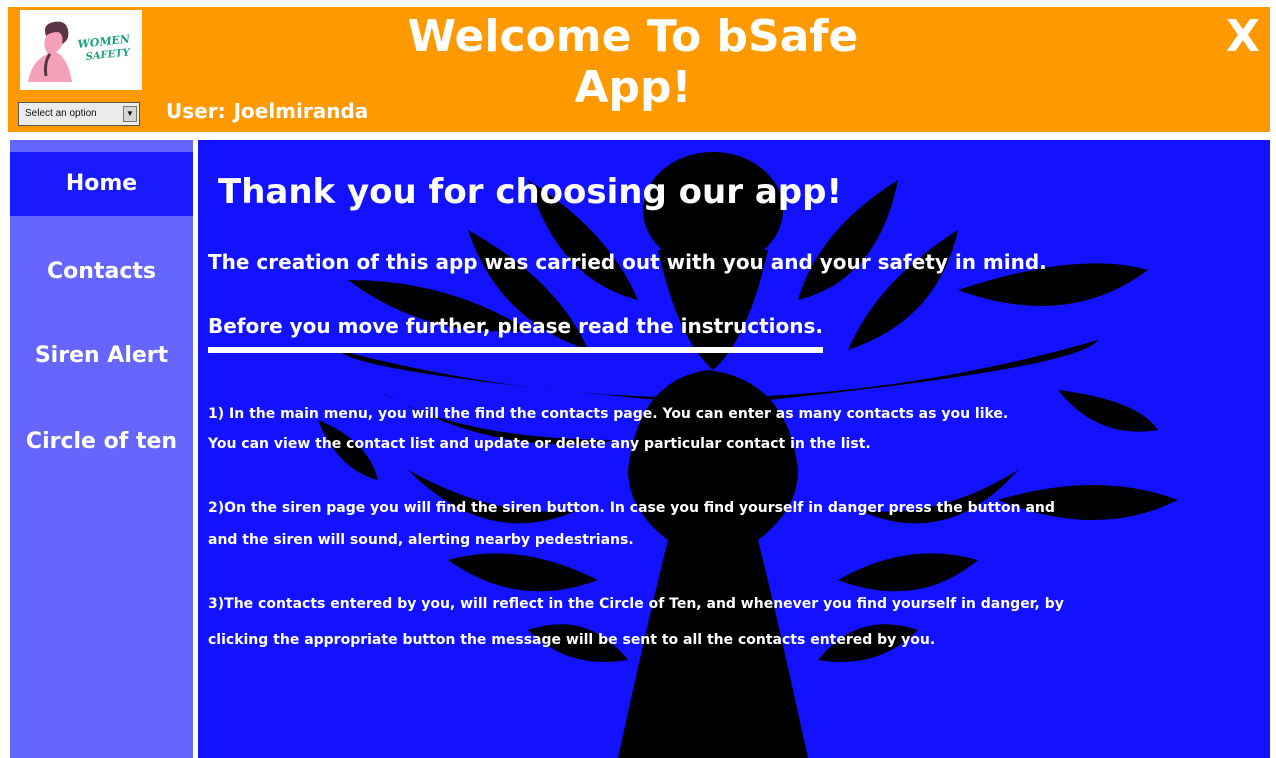  Describe the element at coordinates (515, 350) in the screenshot. I see `heading-underline` at that location.